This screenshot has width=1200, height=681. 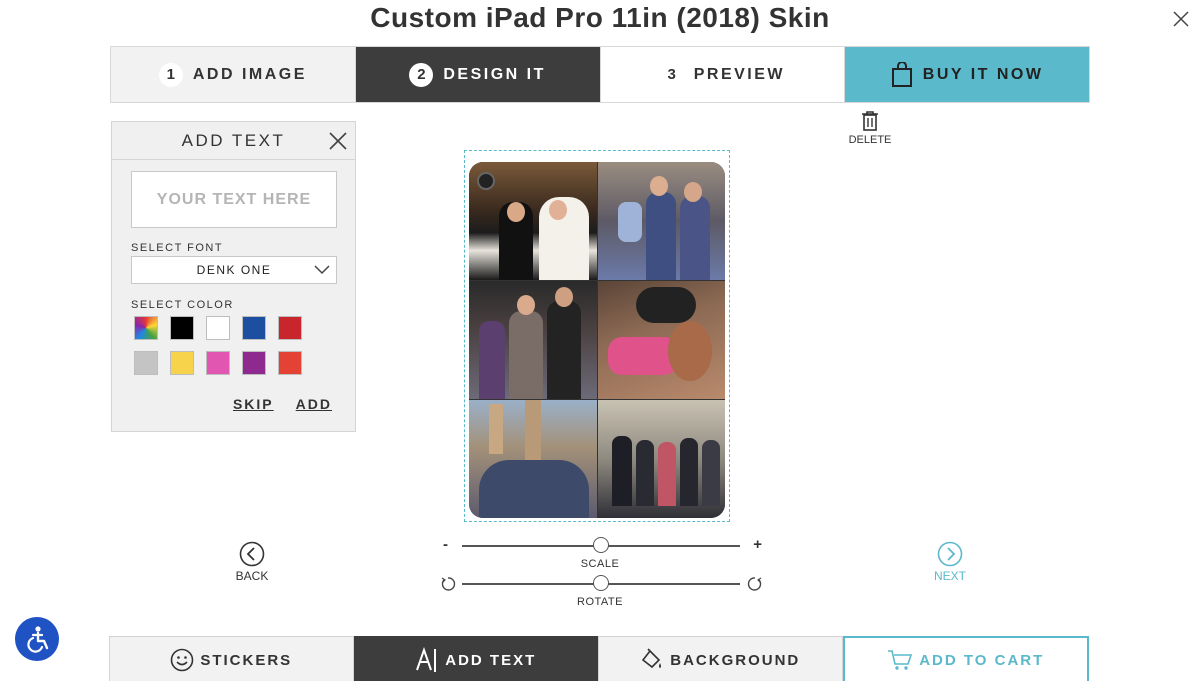 What do you see at coordinates (652, 658) in the screenshot?
I see `paint-bucket-icon` at bounding box center [652, 658].